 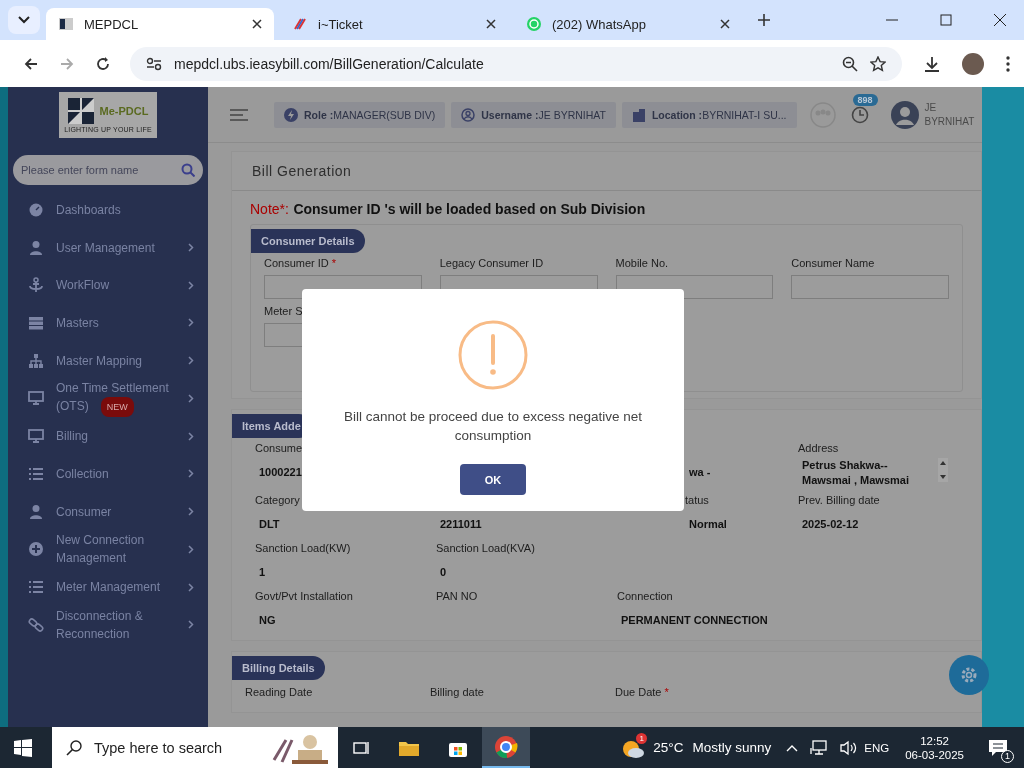 I want to click on field-label: Mobile No., so click(x=642, y=263).